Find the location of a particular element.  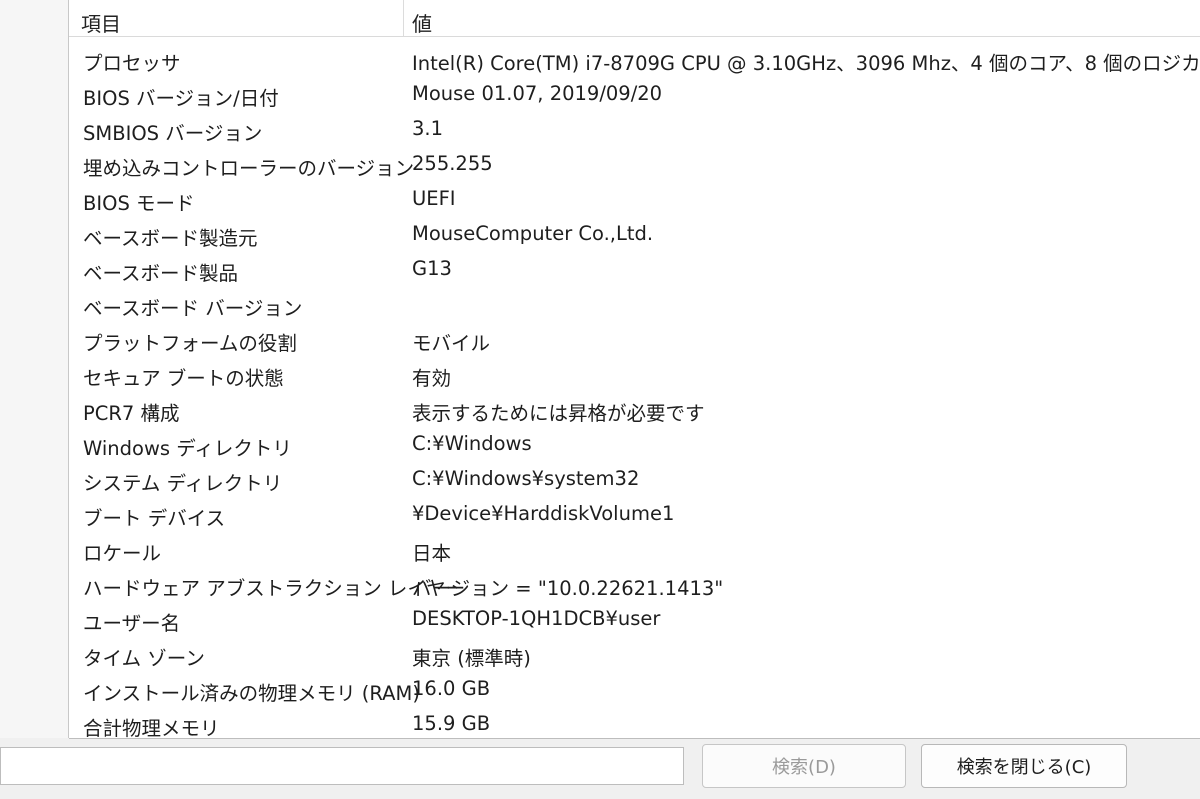

row-value: バージョン = "10.0.22621.1413" is located at coordinates (568, 588).